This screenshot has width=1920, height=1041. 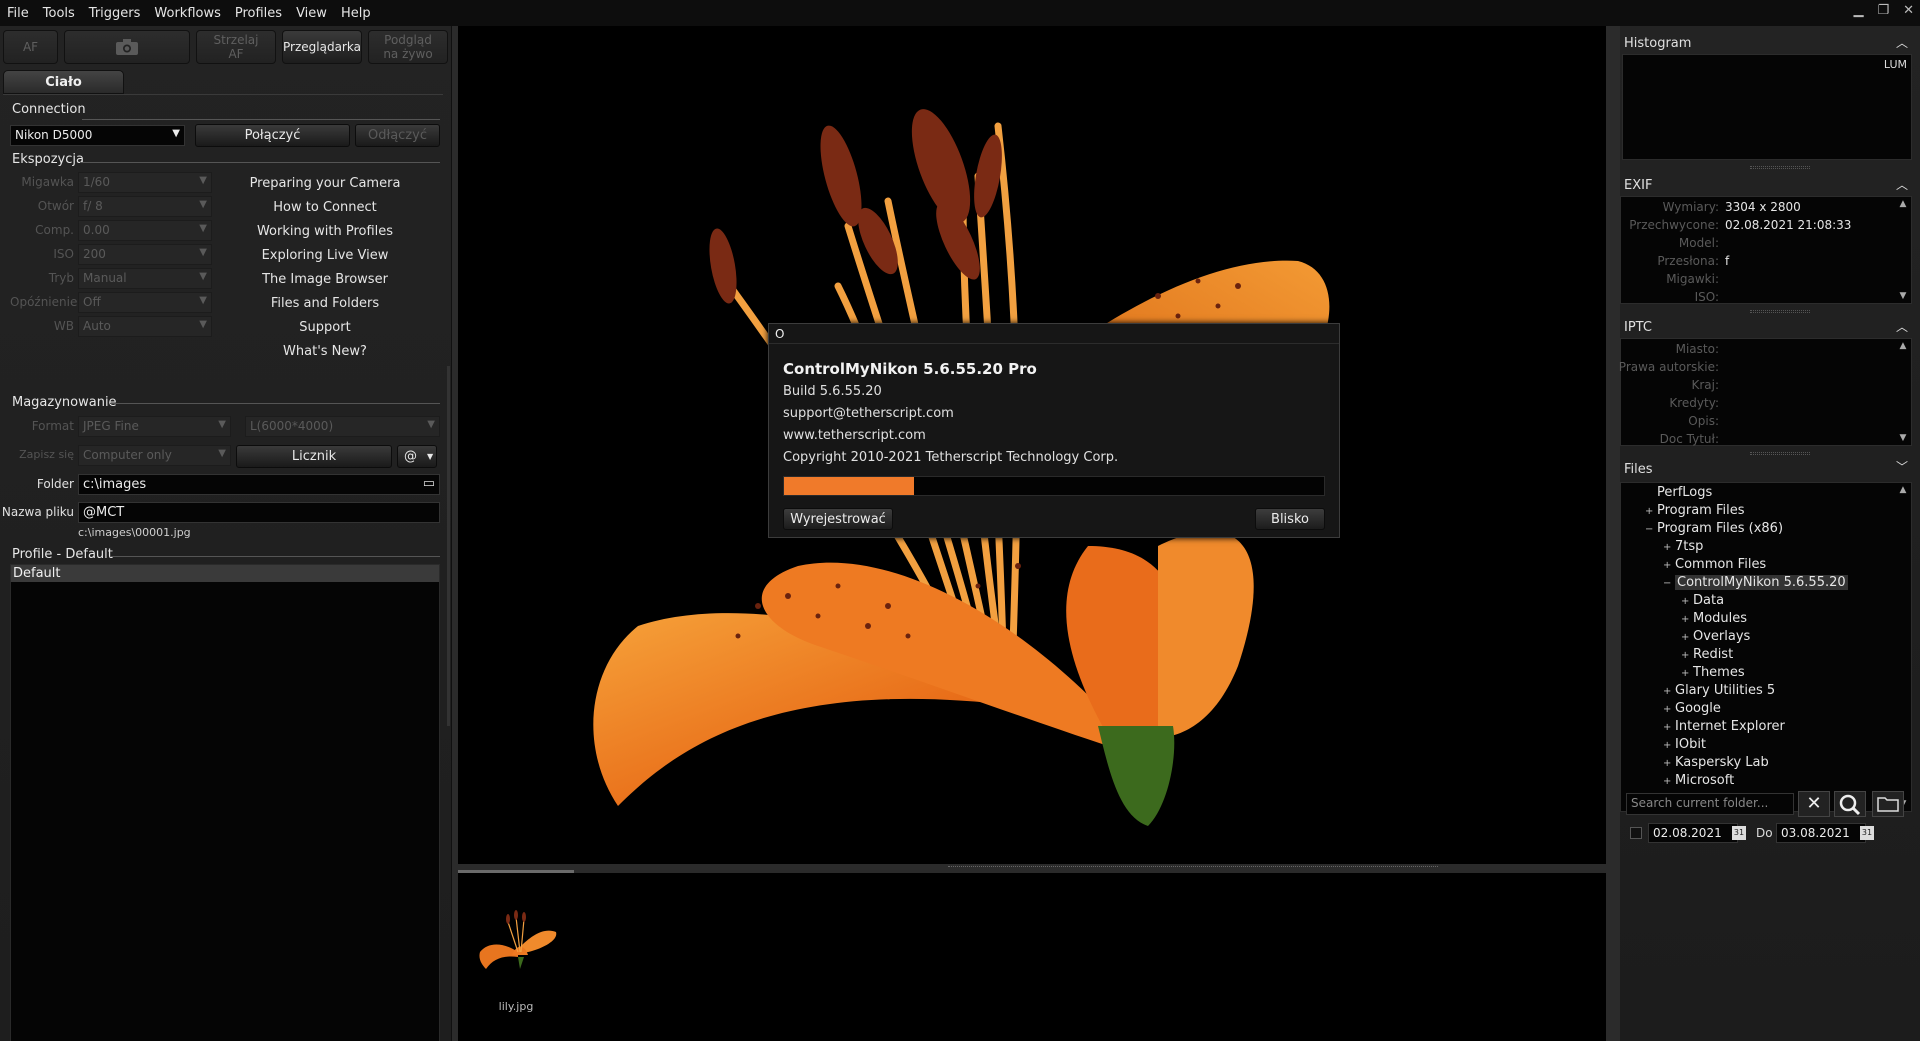 What do you see at coordinates (325, 303) in the screenshot?
I see `help-link: Files and Folders` at bounding box center [325, 303].